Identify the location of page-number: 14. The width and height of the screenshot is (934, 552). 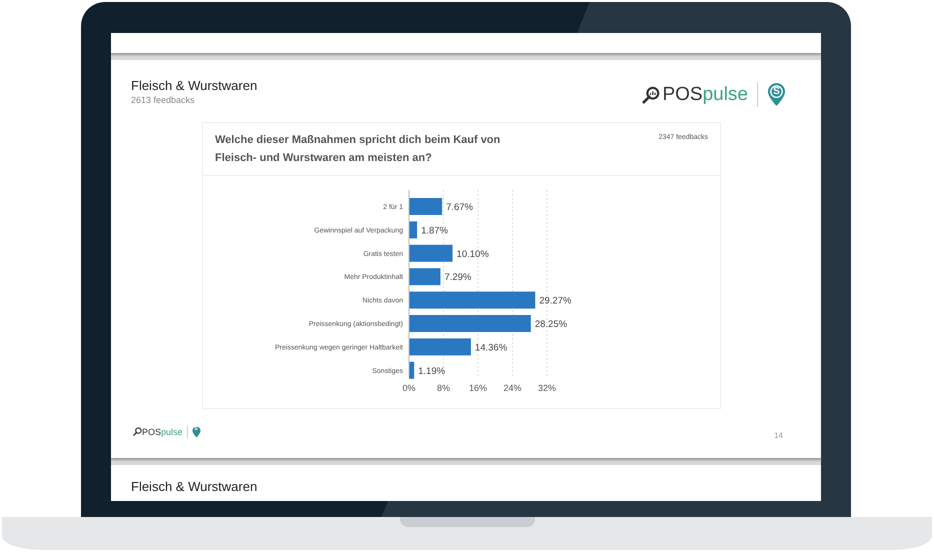
(778, 435).